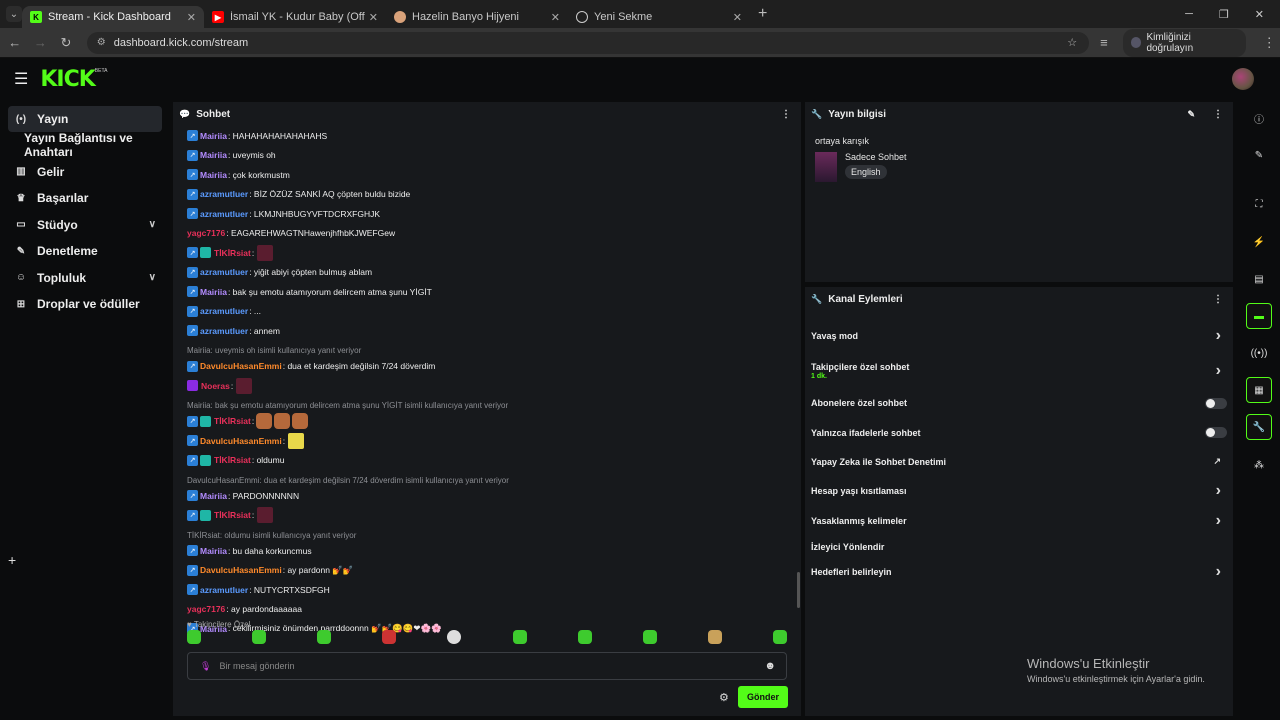  What do you see at coordinates (477, 17) in the screenshot?
I see `browser-tab-3: Hazelin Banyo Hijyeni ✕` at bounding box center [477, 17].